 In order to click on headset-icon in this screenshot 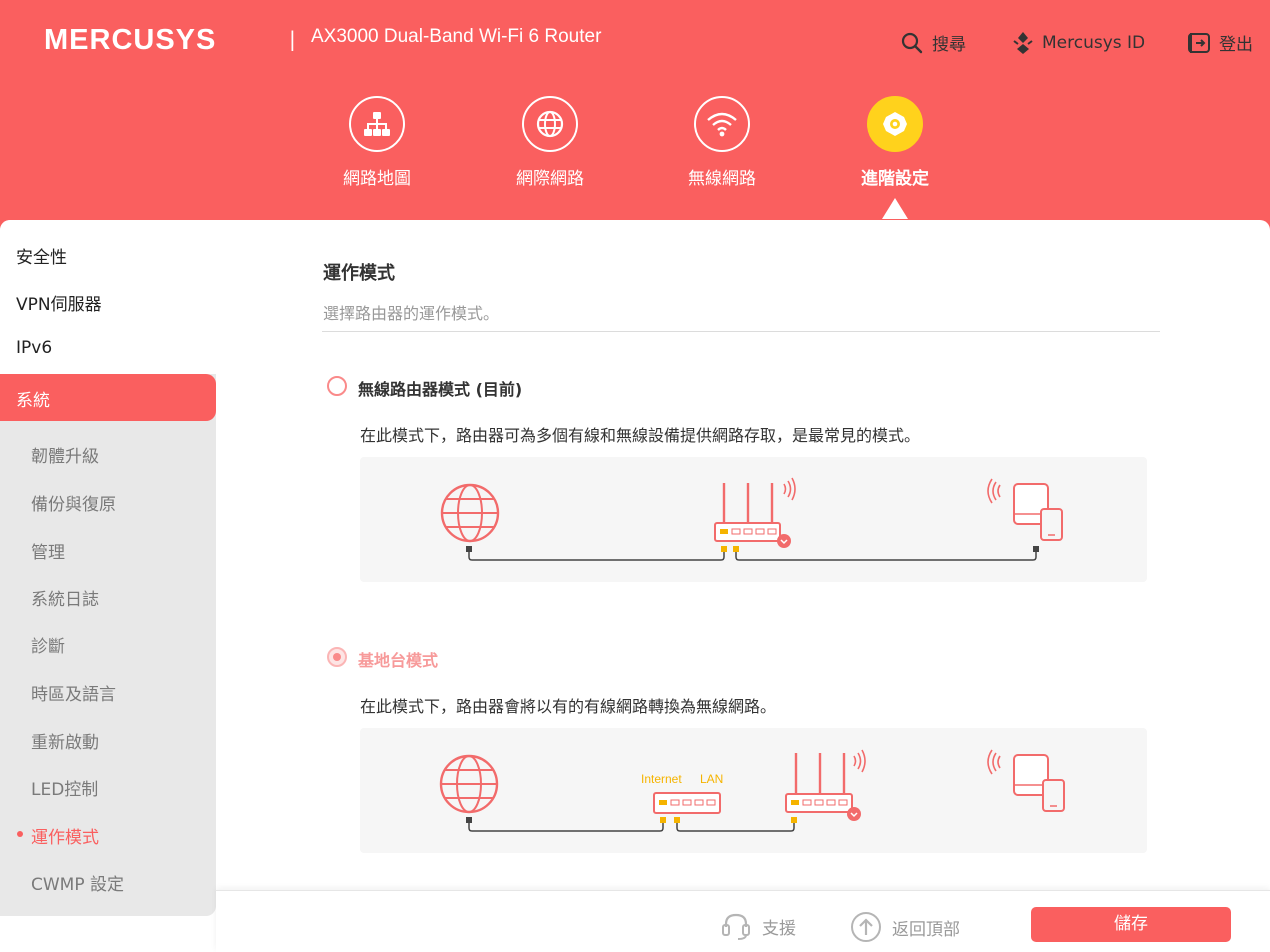, I will do `click(736, 926)`.